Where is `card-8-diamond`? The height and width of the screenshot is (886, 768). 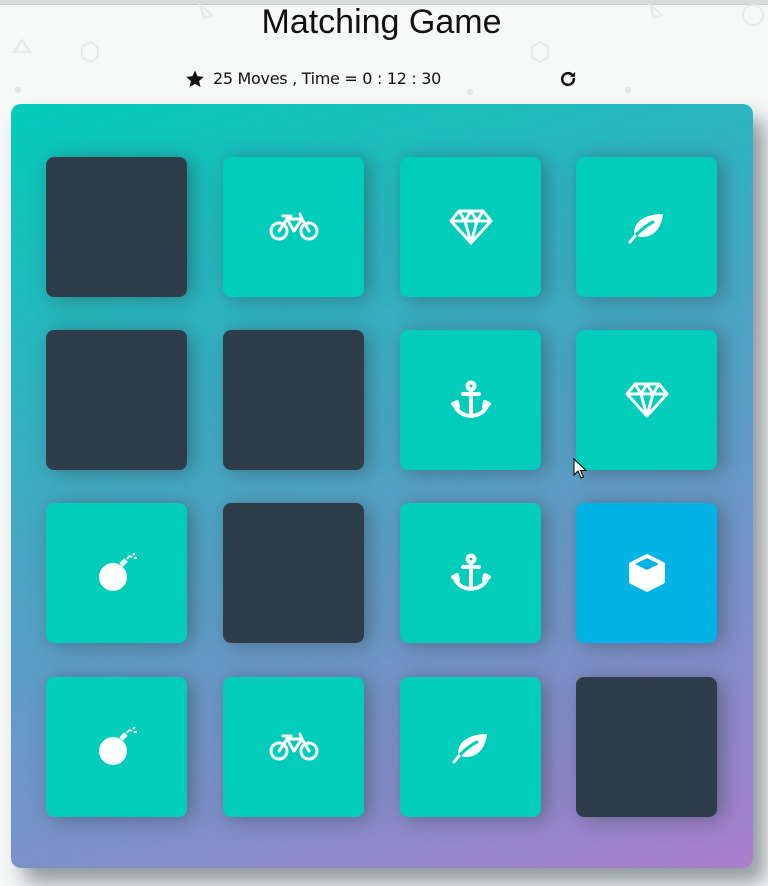
card-8-diamond is located at coordinates (646, 400).